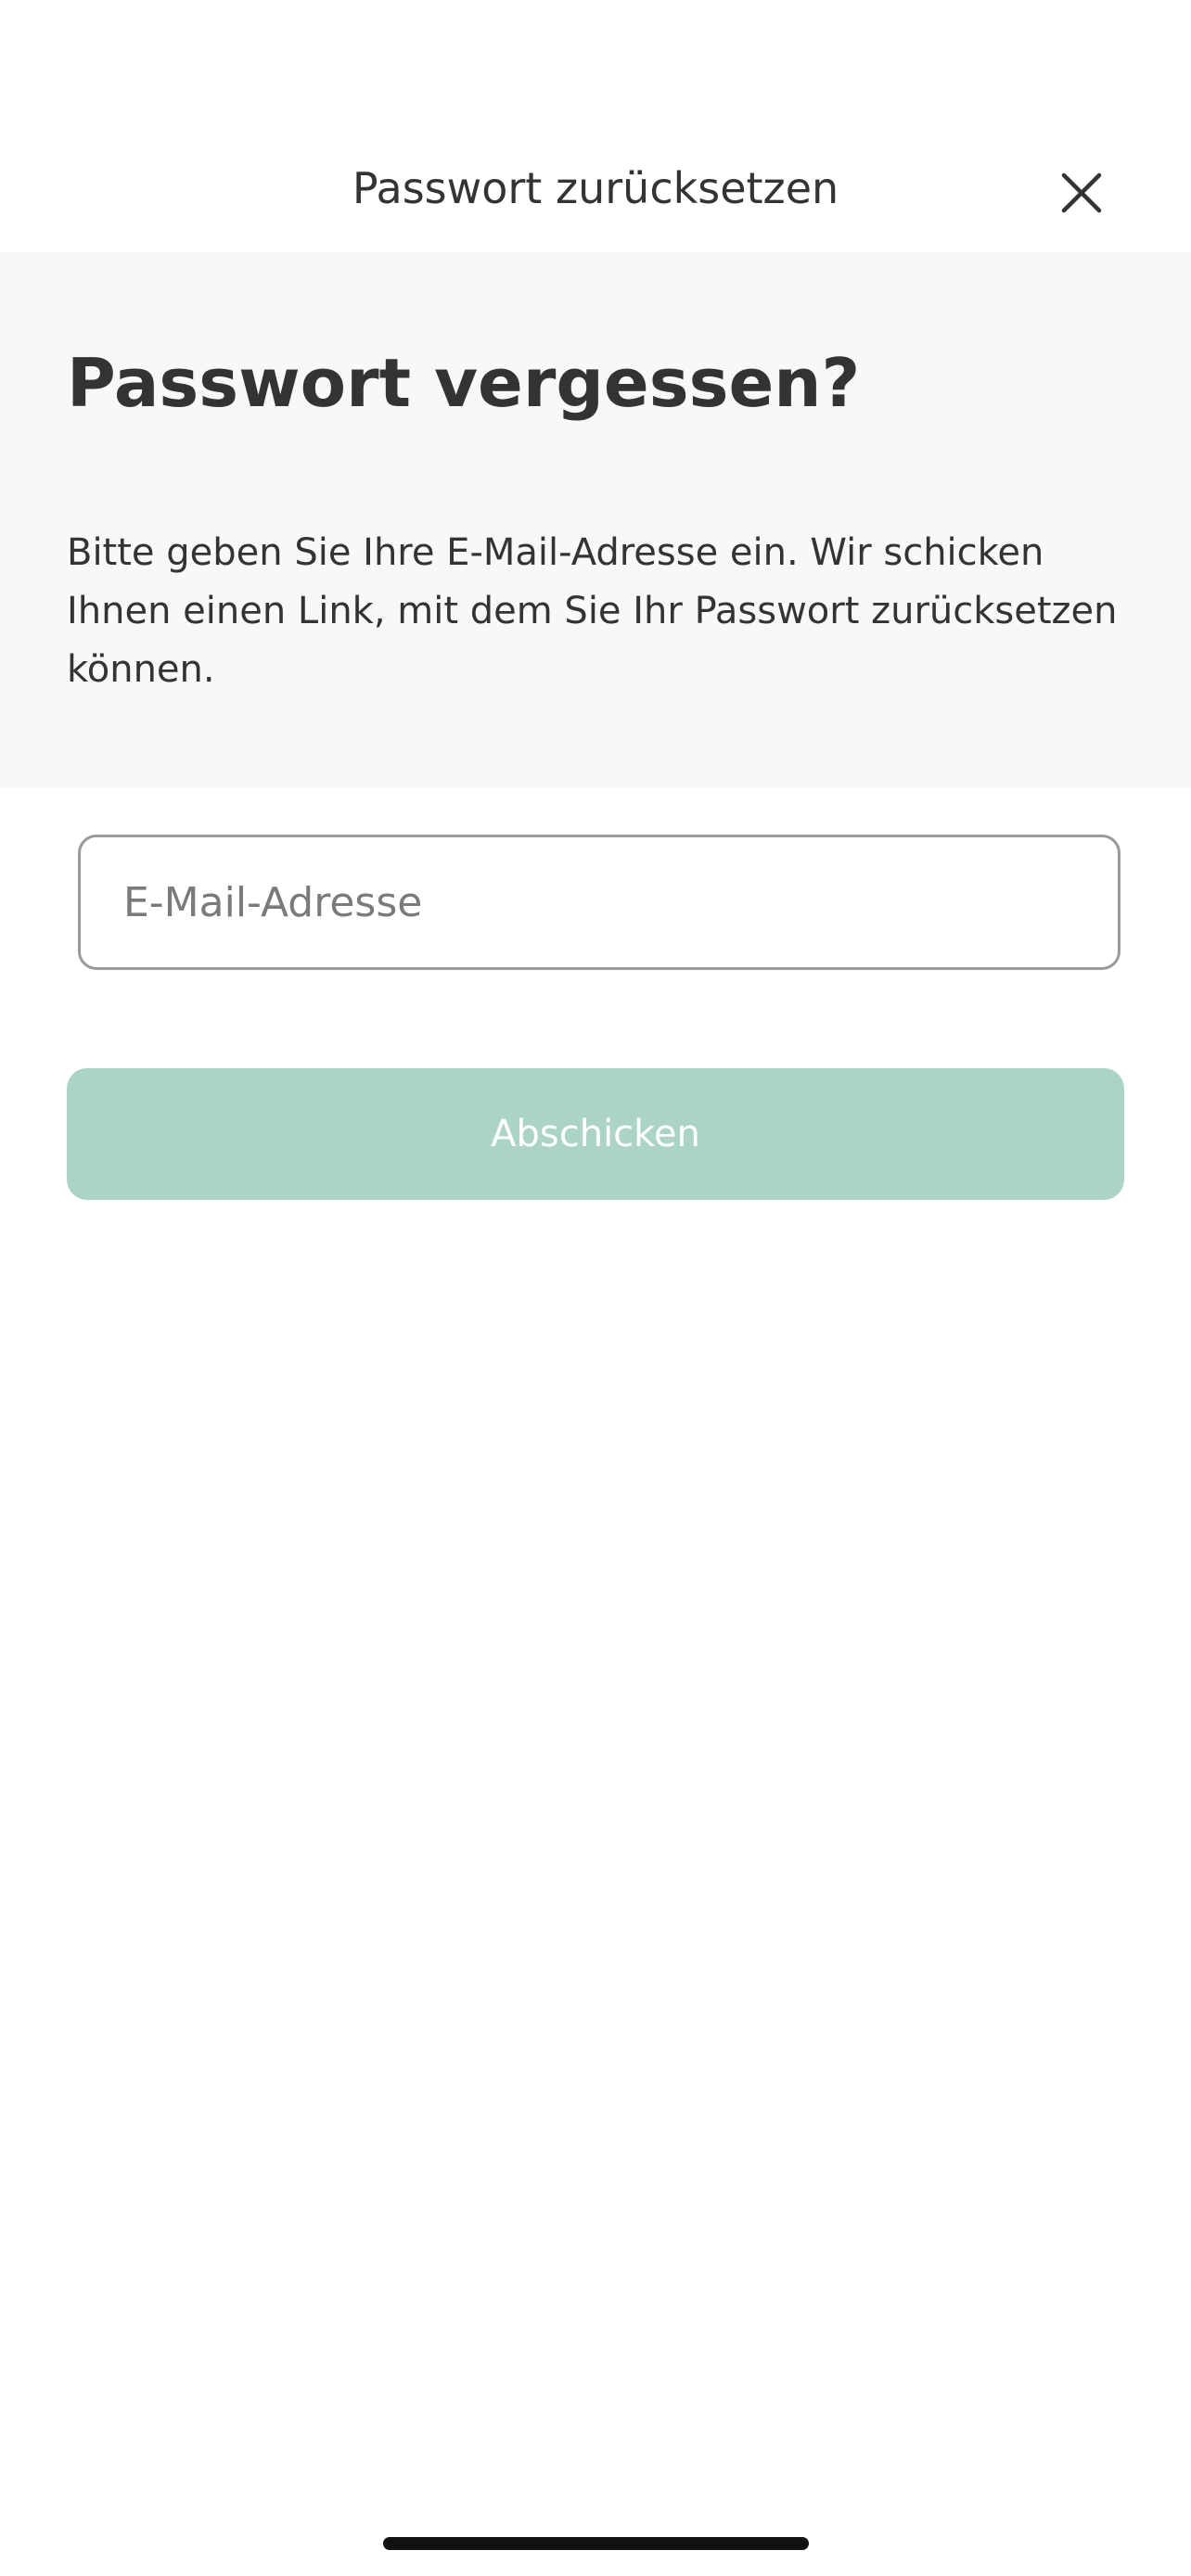  Describe the element at coordinates (596, 2543) in the screenshot. I see `home-indicator` at that location.